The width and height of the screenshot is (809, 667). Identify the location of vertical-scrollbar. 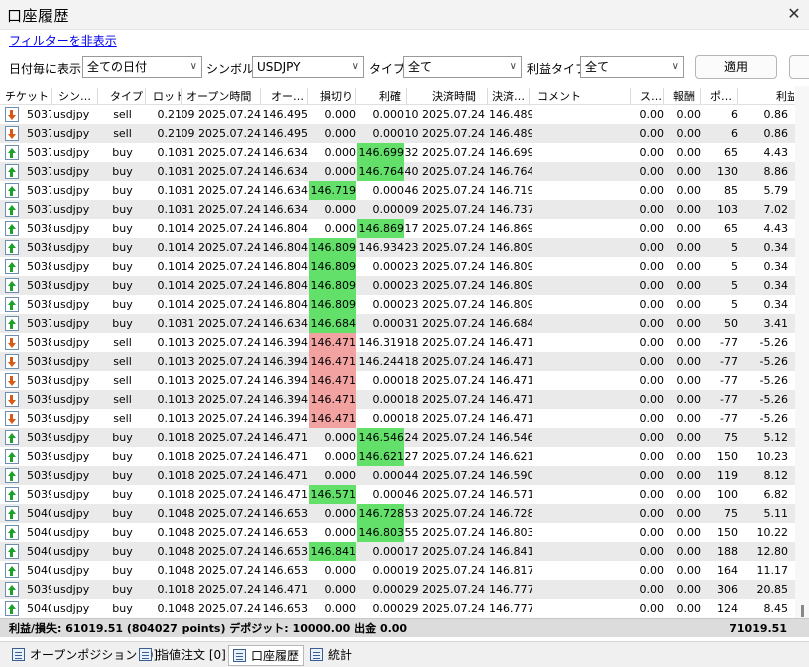
(802, 352).